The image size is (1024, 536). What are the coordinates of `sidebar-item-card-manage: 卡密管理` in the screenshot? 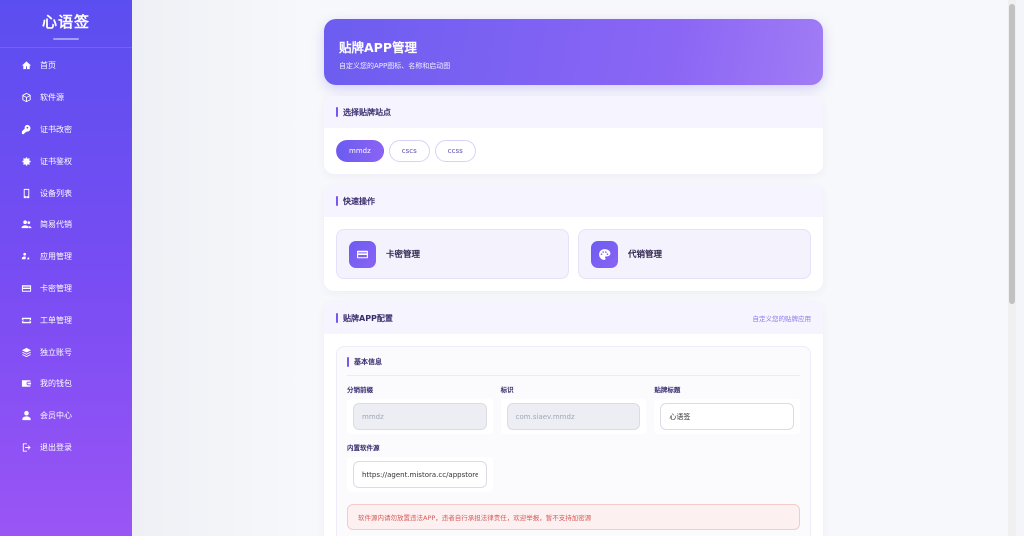 It's located at (66, 289).